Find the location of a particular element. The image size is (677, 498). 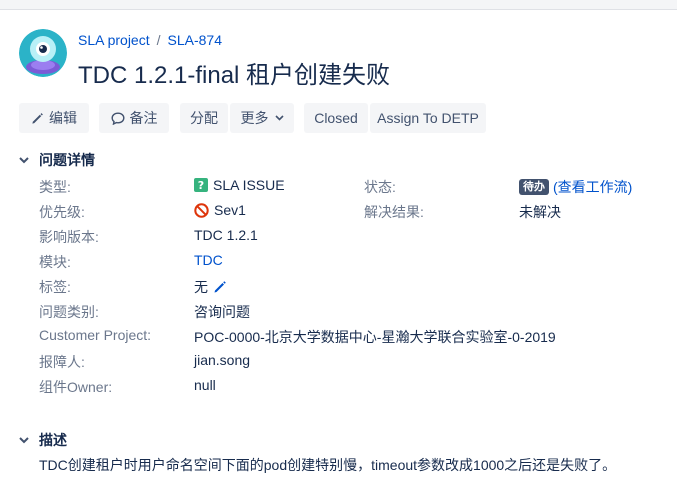

reporter-label: 报障人: is located at coordinates (62, 362).